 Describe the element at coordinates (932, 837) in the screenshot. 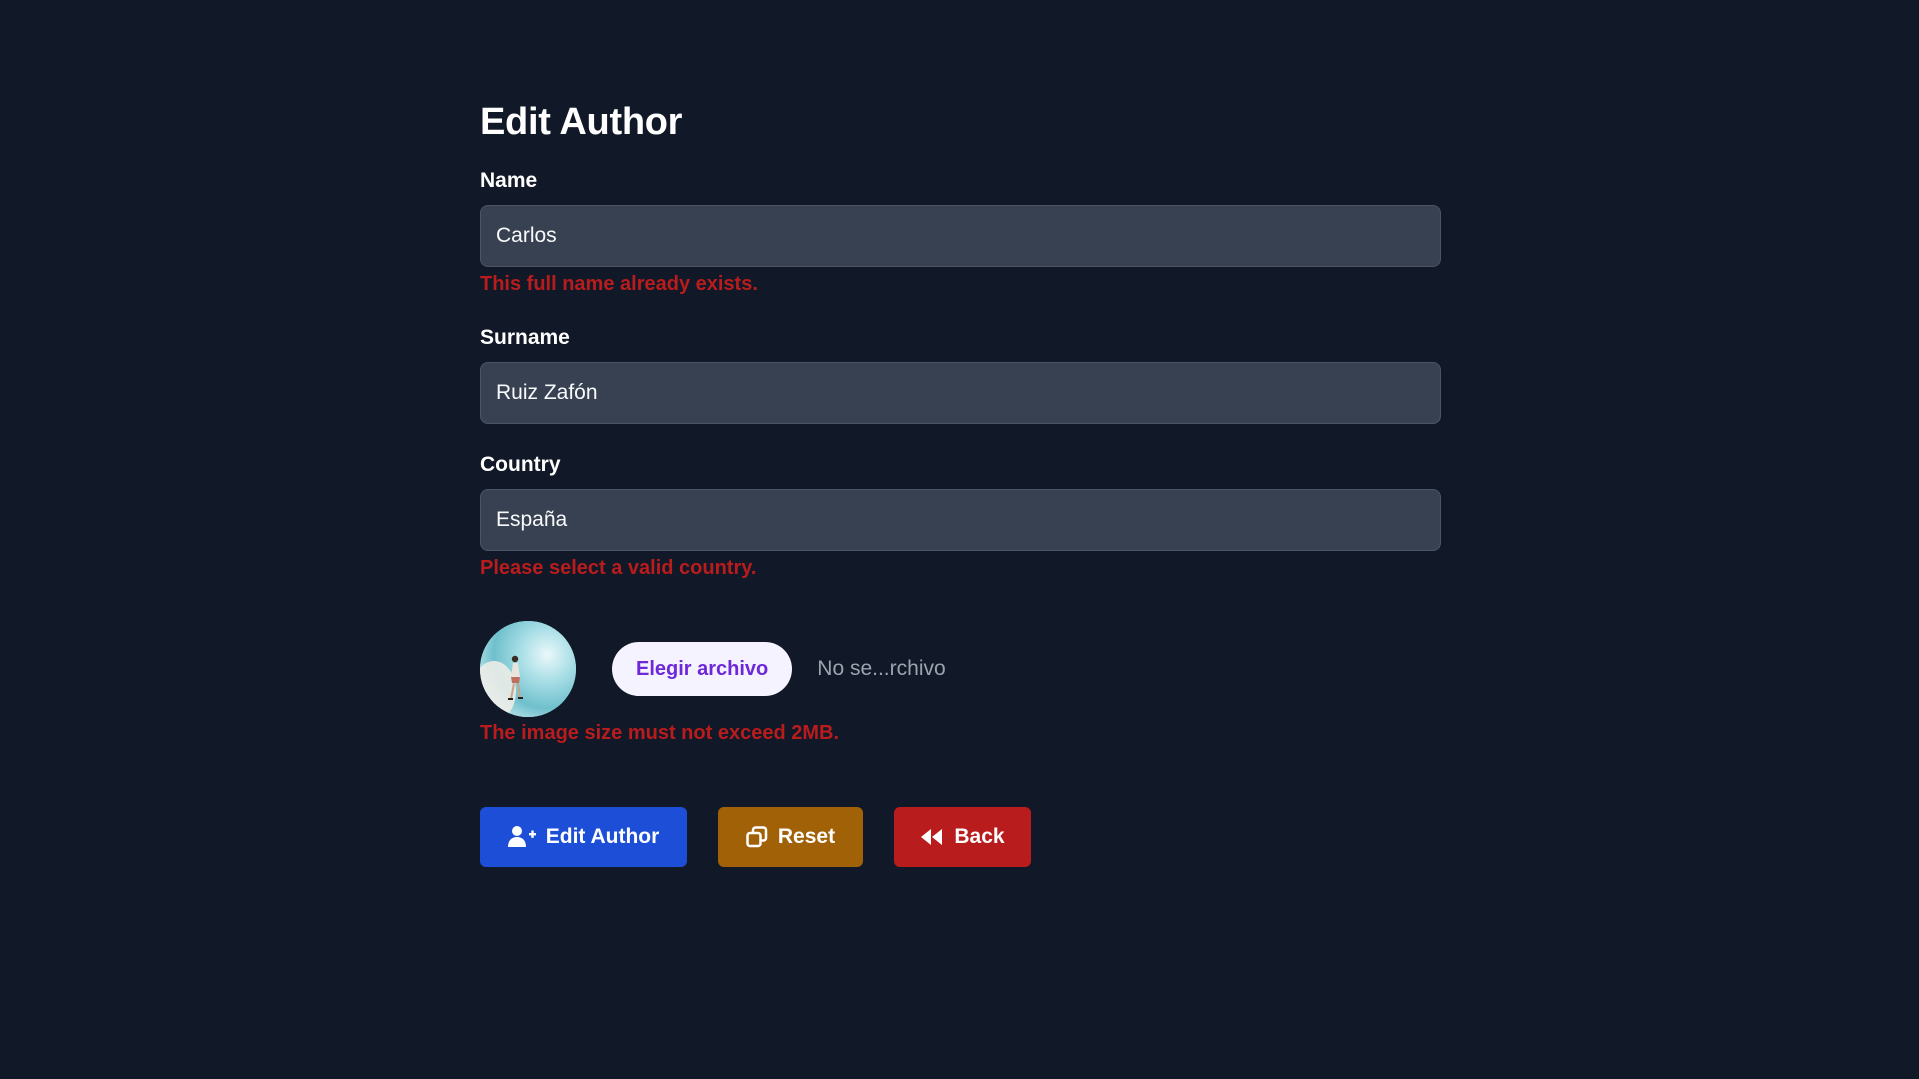

I see `backward-icon` at that location.